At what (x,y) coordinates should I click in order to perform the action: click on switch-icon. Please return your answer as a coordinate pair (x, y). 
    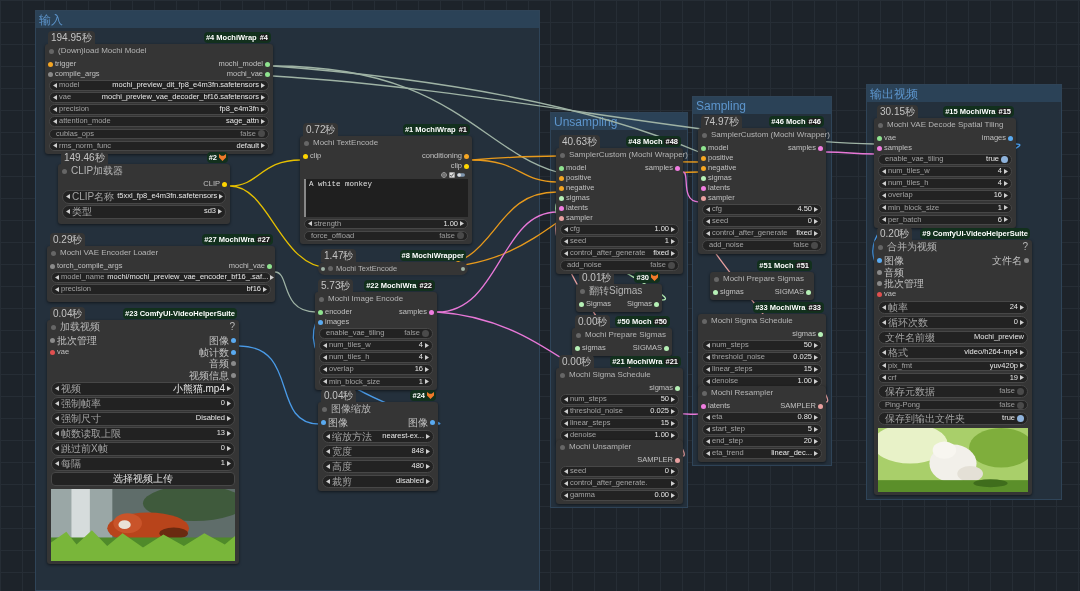
    Looking at the image, I should click on (461, 175).